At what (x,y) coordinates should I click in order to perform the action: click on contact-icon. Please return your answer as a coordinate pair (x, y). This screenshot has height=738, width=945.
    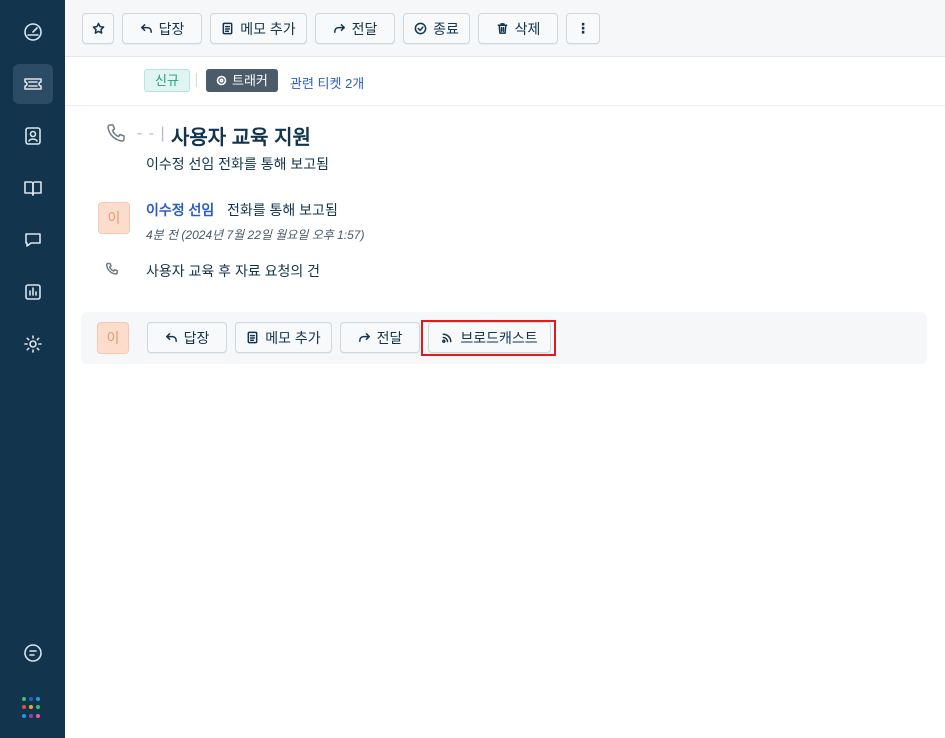
    Looking at the image, I should click on (33, 136).